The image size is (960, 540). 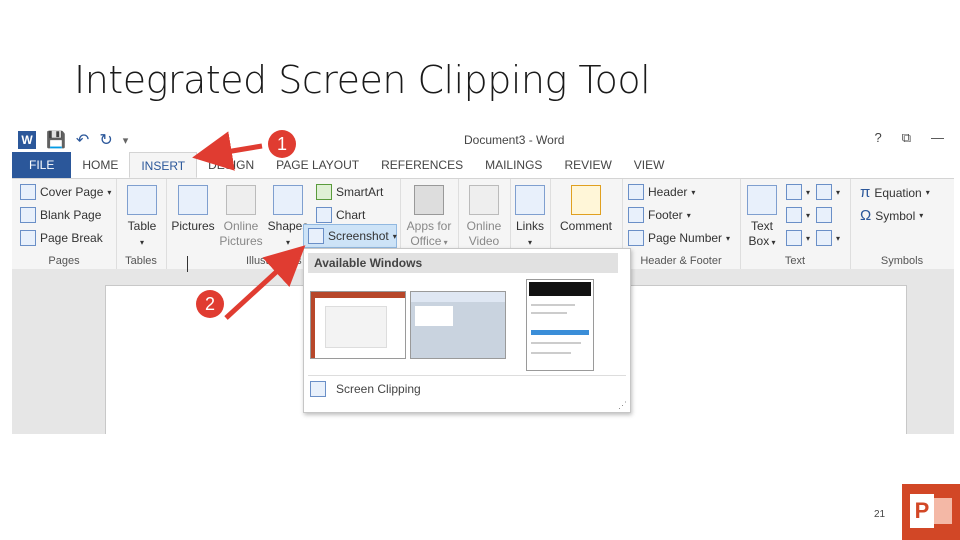 I want to click on wordart-icon, so click(x=794, y=215).